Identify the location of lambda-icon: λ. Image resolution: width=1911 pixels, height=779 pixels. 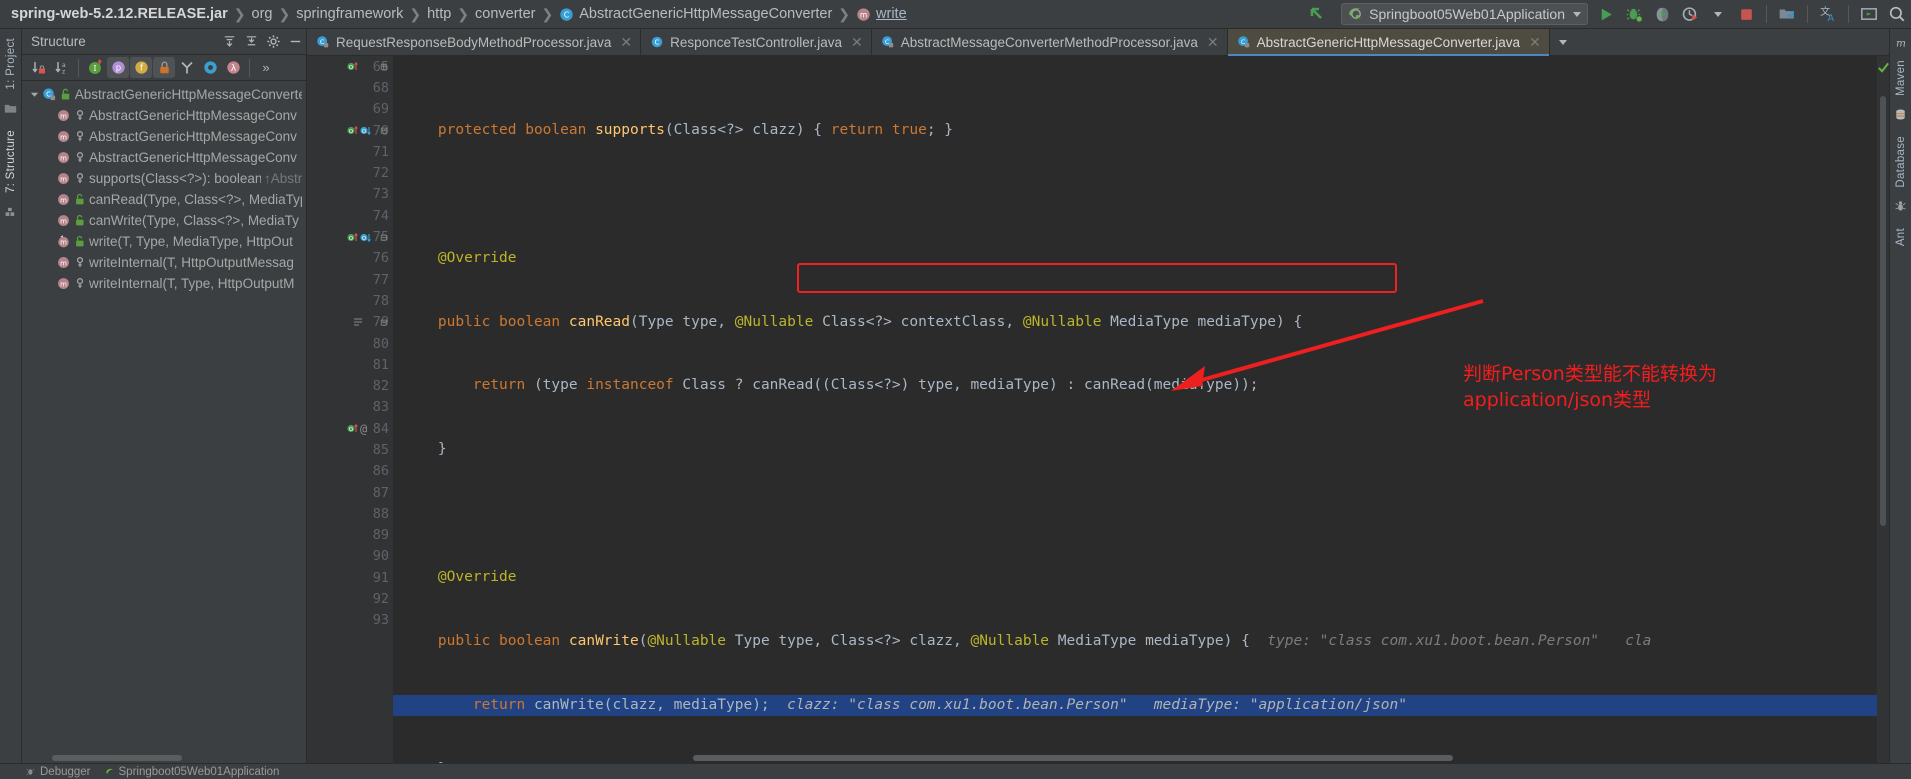
(233, 67).